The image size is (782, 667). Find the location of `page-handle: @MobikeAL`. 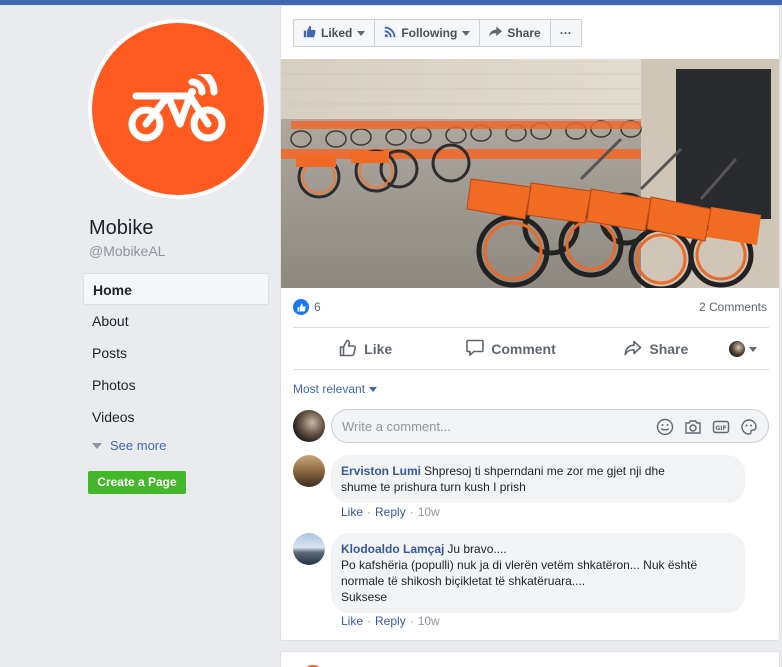

page-handle: @MobikeAL is located at coordinates (127, 251).